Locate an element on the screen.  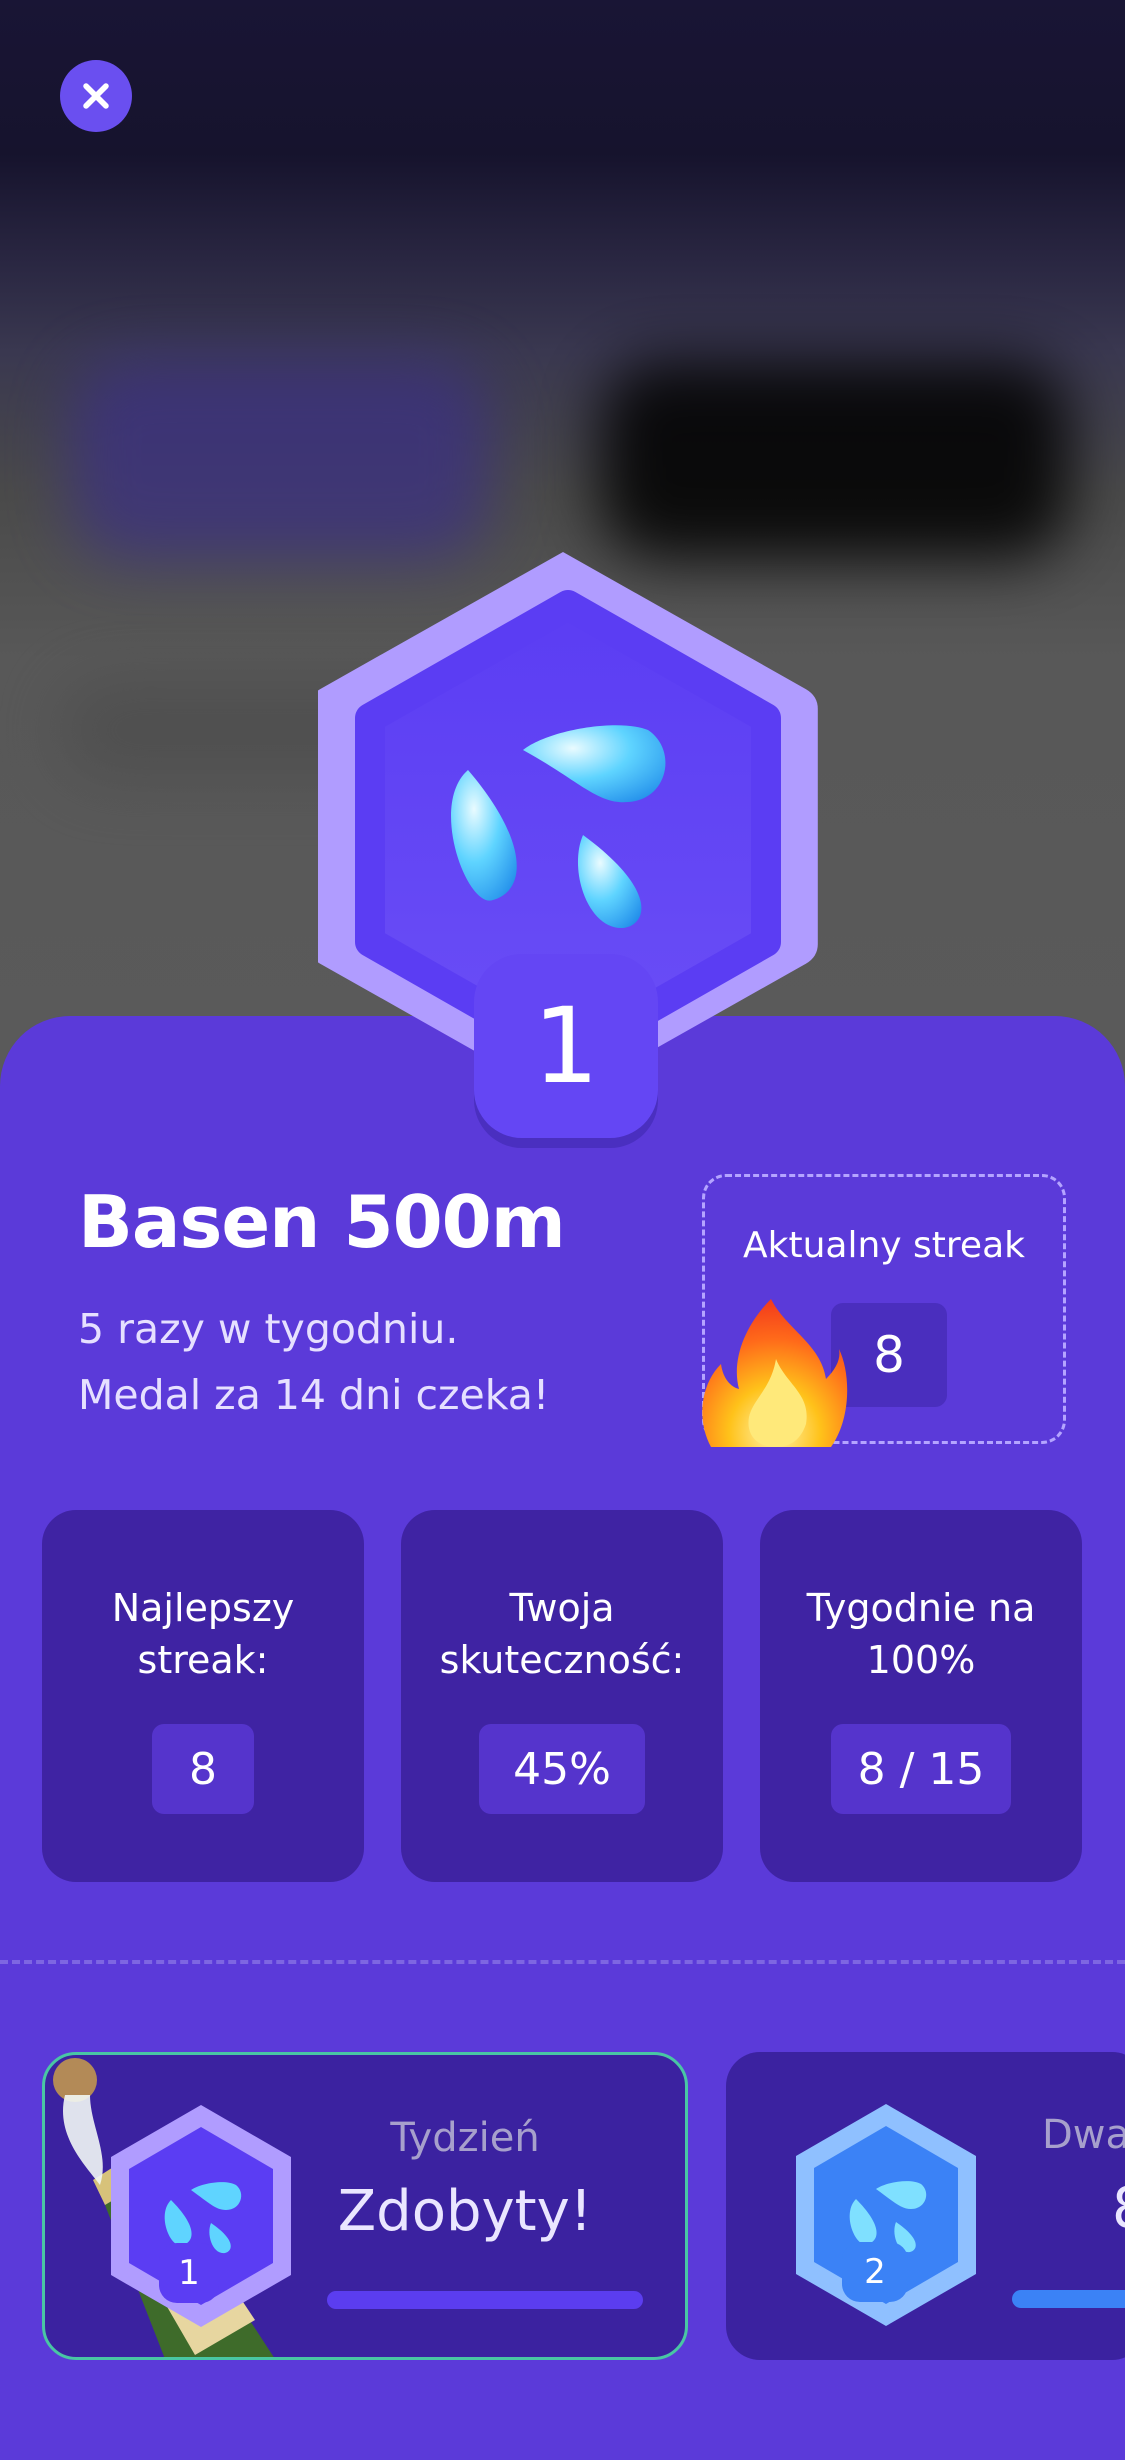
current-streak-box: Aktualny streak 8 is located at coordinates (884, 1310).